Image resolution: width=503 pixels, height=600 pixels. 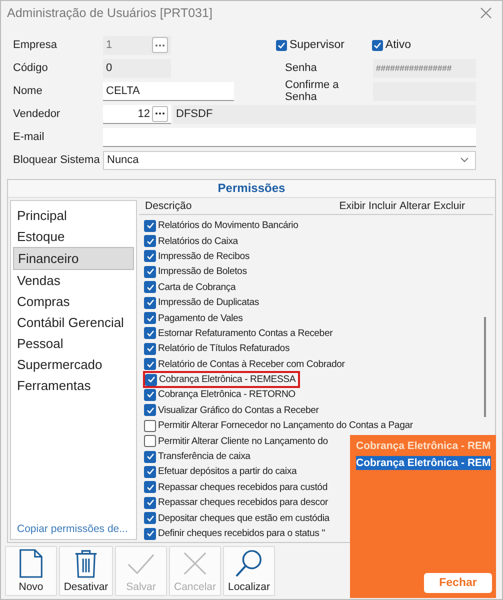 I want to click on panel-header: Permissões, so click(x=251, y=189).